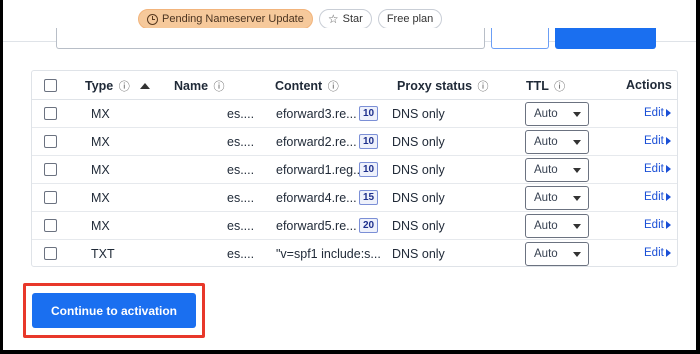 This screenshot has width=700, height=354. I want to click on plan-label: Free plan, so click(410, 19).